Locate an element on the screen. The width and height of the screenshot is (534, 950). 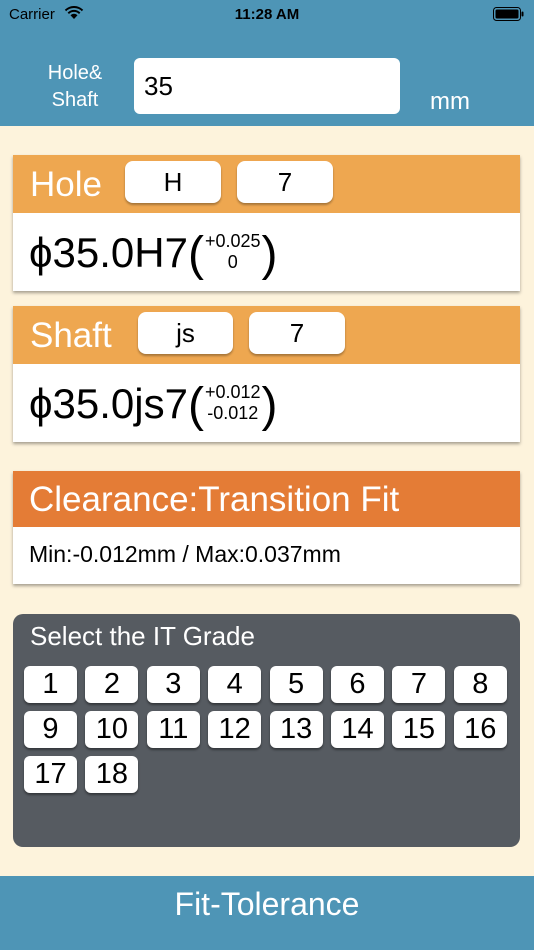
shaft-card-header: Shaft js 7 is located at coordinates (266, 335).